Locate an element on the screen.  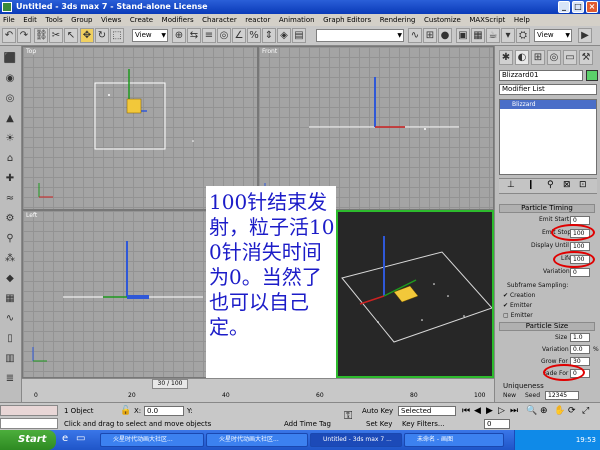
snap-icon: ◎ is located at coordinates (224, 35).